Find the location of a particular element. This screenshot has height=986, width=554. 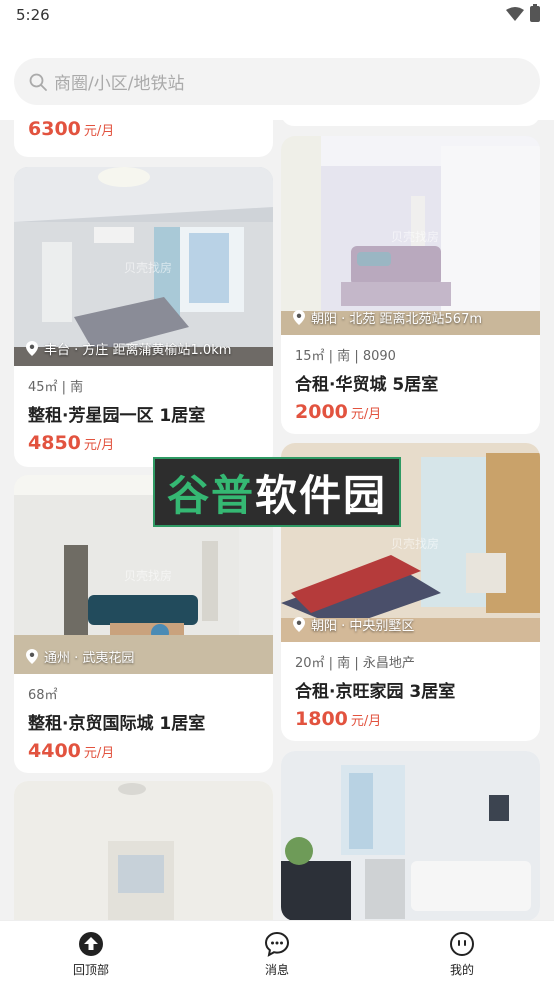

location-text: 朝阳 · 北苑 距离北苑站567m is located at coordinates (397, 319).